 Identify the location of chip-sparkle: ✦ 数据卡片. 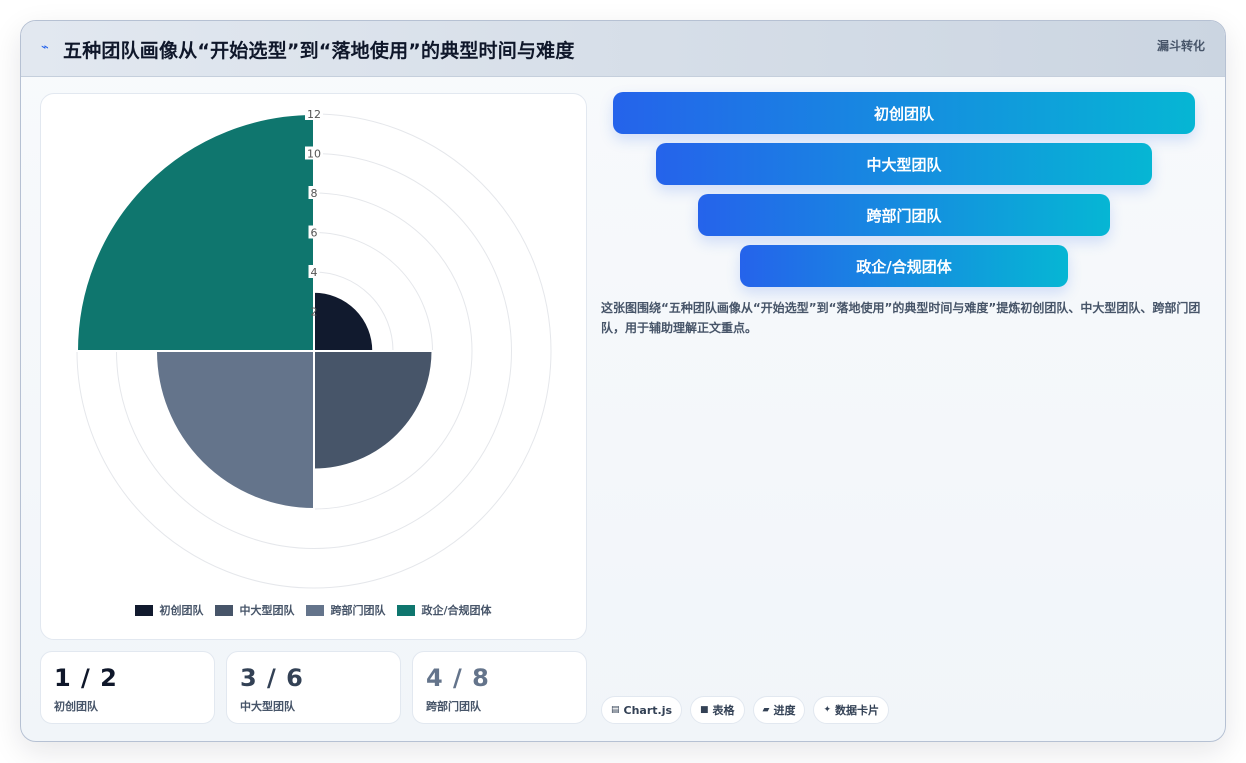
(851, 710).